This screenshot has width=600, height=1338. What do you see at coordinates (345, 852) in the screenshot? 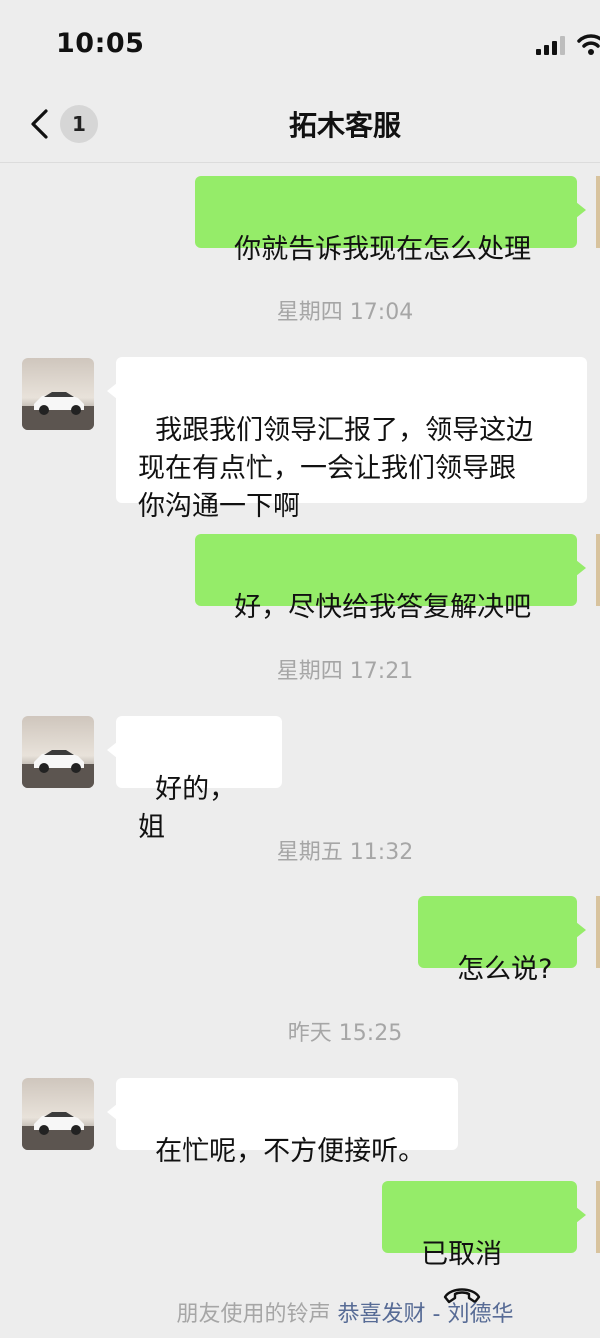
I see `message-timestamp: 星期五 11:32` at bounding box center [345, 852].